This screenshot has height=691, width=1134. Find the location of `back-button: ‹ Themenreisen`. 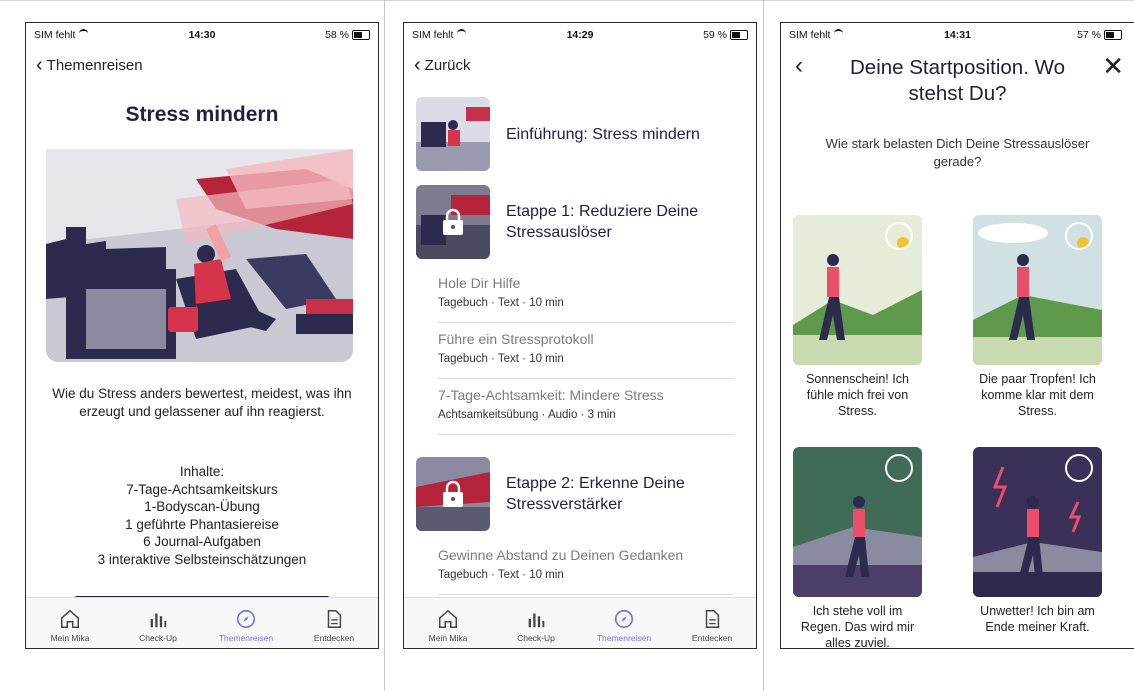

back-button: ‹ Themenreisen is located at coordinates (89, 65).